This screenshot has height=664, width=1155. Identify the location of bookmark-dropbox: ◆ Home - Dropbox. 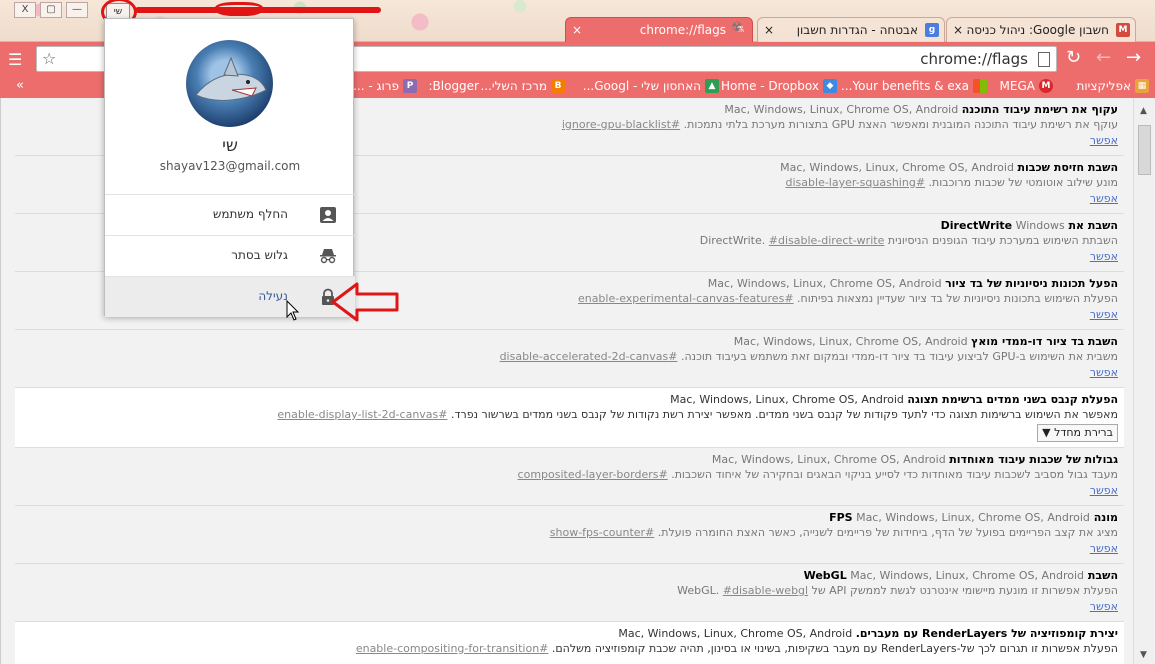
(779, 86).